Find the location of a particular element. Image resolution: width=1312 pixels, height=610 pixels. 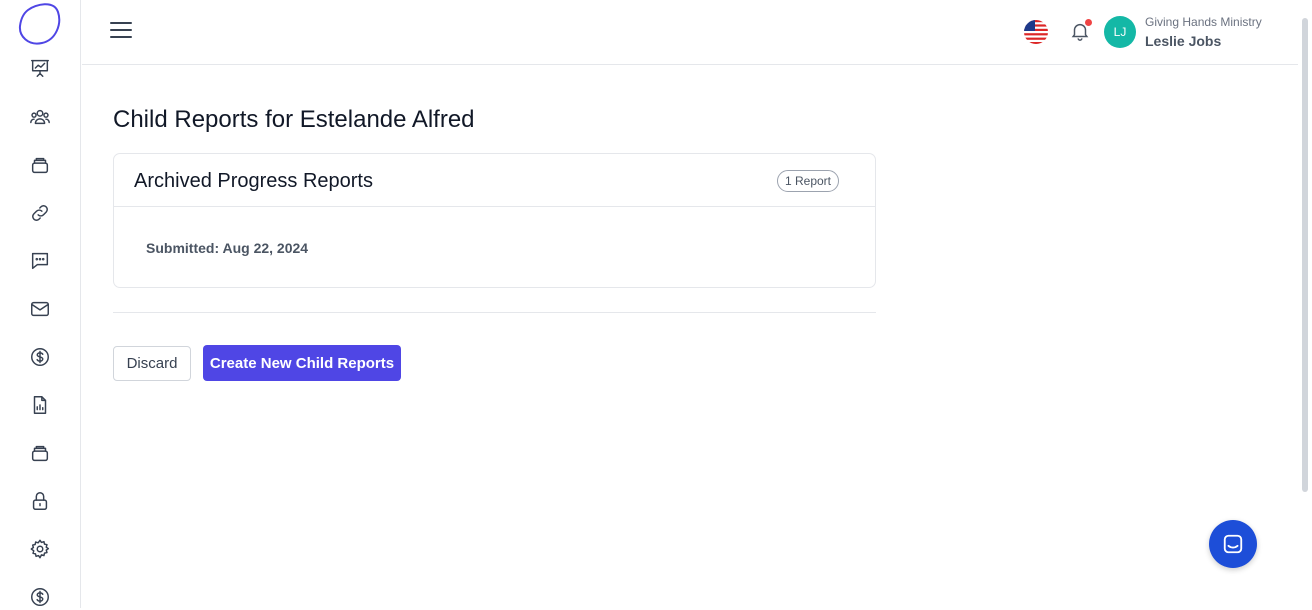

link-icon is located at coordinates (40, 213).